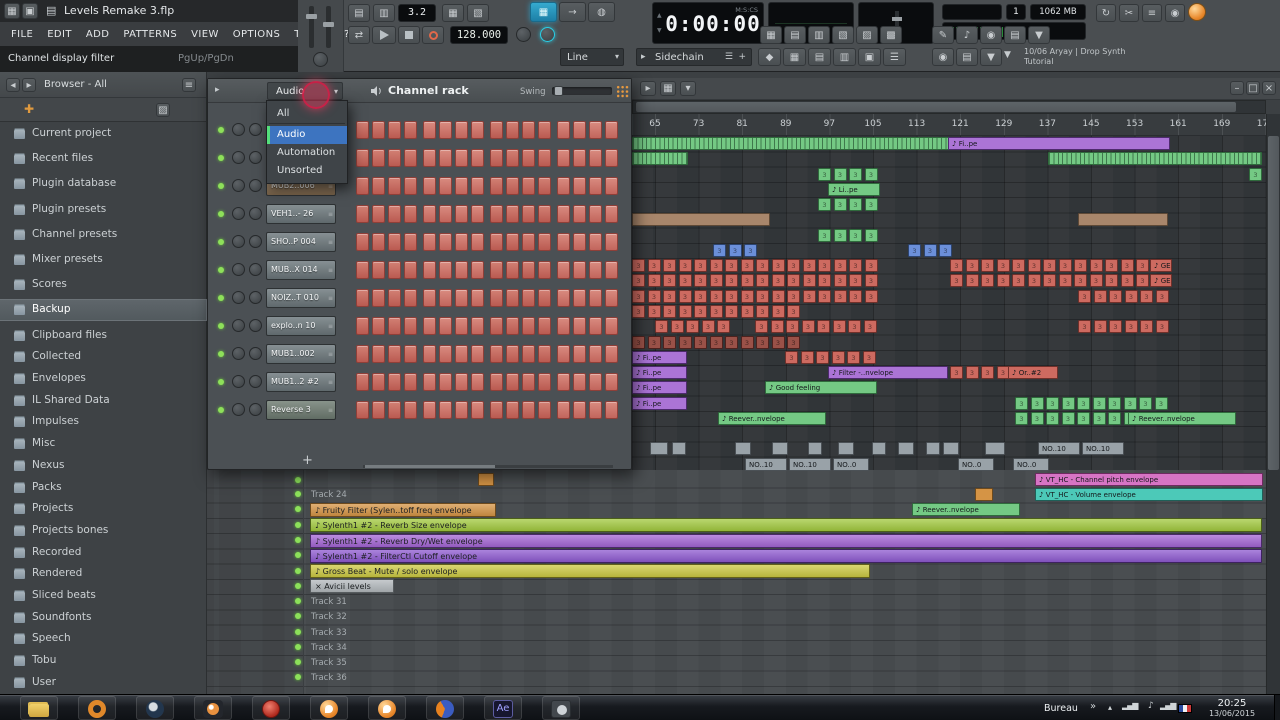 Image resolution: width=1280 pixels, height=720 pixels. Describe the element at coordinates (29, 85) in the screenshot. I see `browser-forward-icon: ▸` at that location.